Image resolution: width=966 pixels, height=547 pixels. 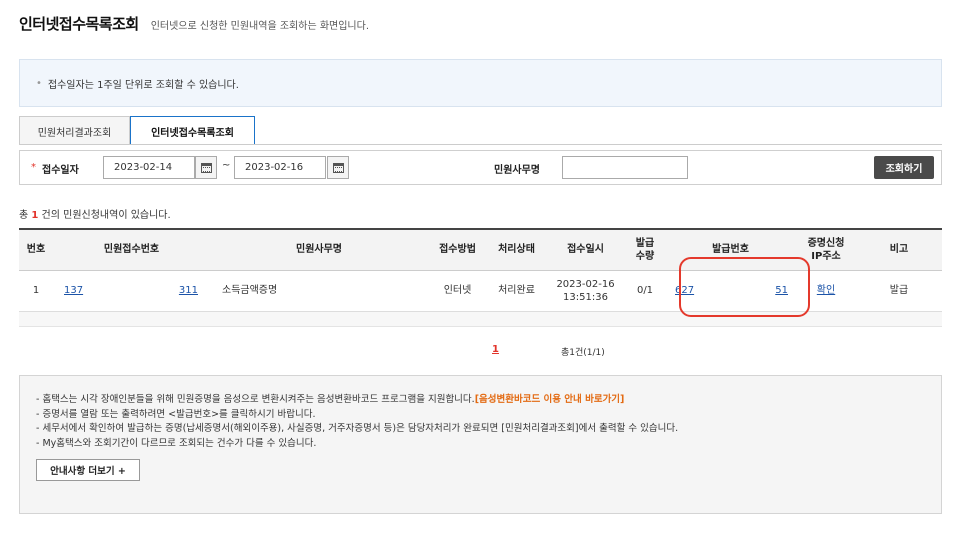 I want to click on cell-receipt-no: 137 311, so click(x=131, y=291).